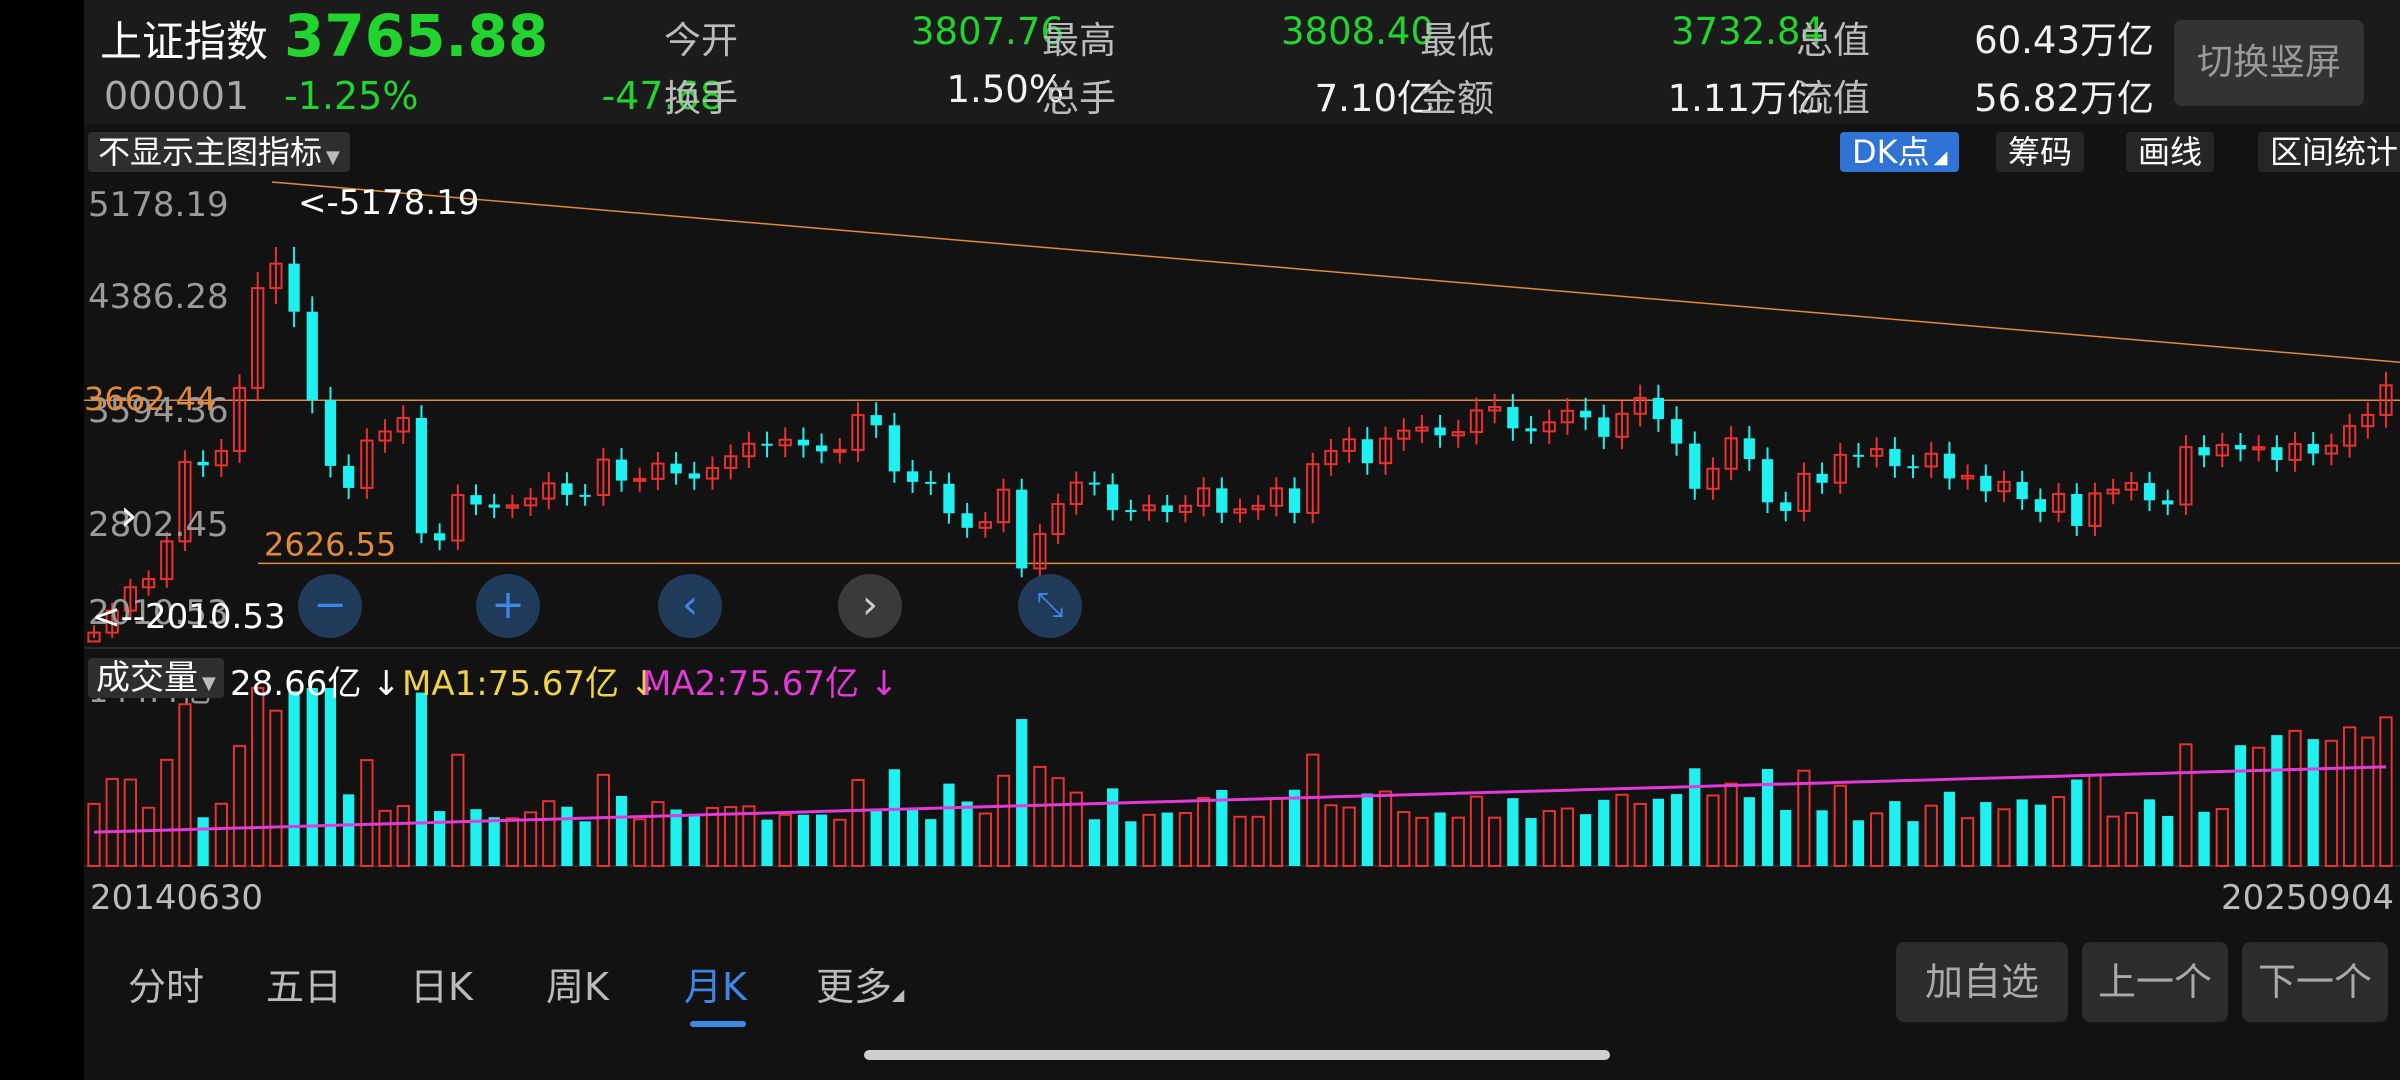  I want to click on scroll-right-icon: ›, so click(870, 606).